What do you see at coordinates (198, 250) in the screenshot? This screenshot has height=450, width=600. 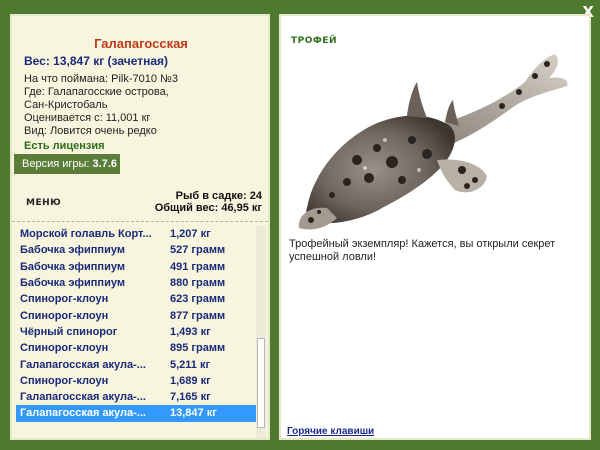 I see `fish-weight-cell: 527 грамм` at bounding box center [198, 250].